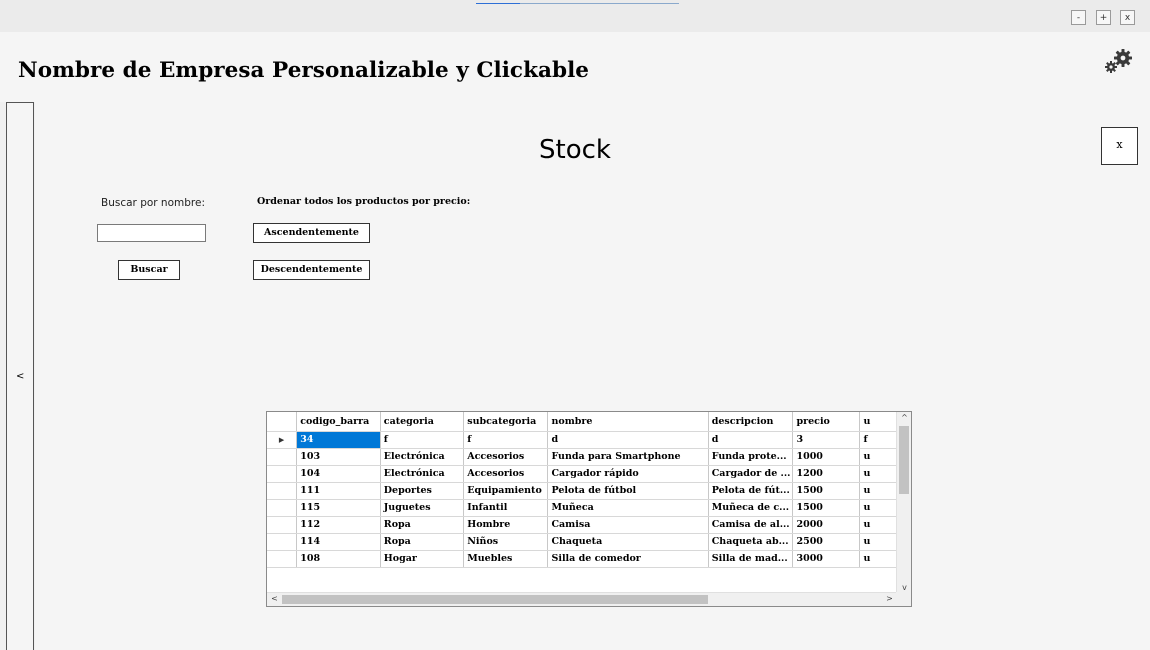 The height and width of the screenshot is (650, 1150). What do you see at coordinates (274, 598) in the screenshot?
I see `scroll-left-icon: <` at bounding box center [274, 598].